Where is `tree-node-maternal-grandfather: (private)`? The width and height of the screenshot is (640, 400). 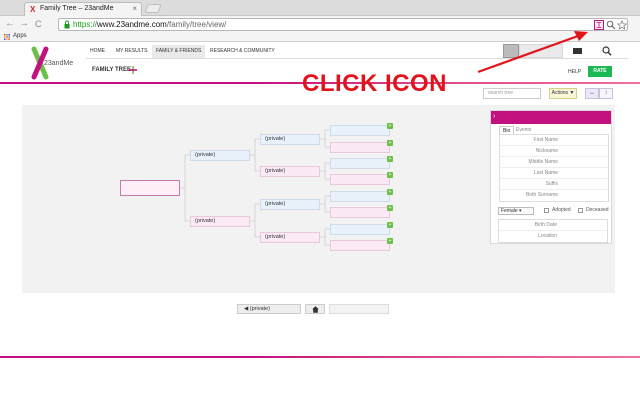 tree-node-maternal-grandfather: (private) is located at coordinates (290, 204).